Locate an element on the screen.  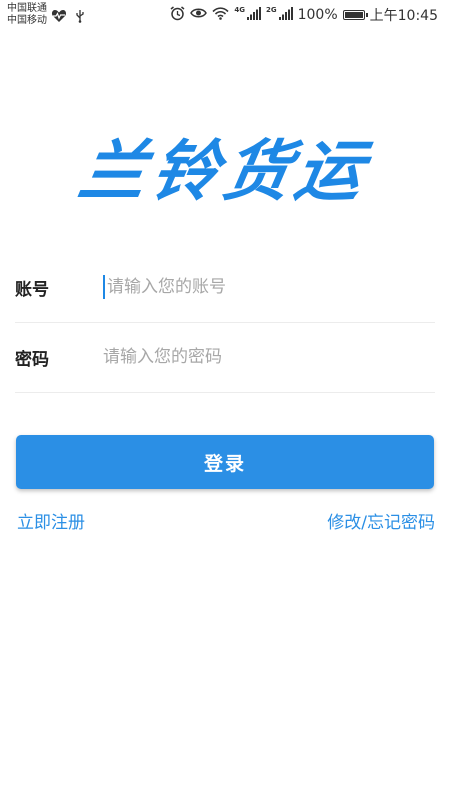
heart-pulse-icon is located at coordinates (59, 17).